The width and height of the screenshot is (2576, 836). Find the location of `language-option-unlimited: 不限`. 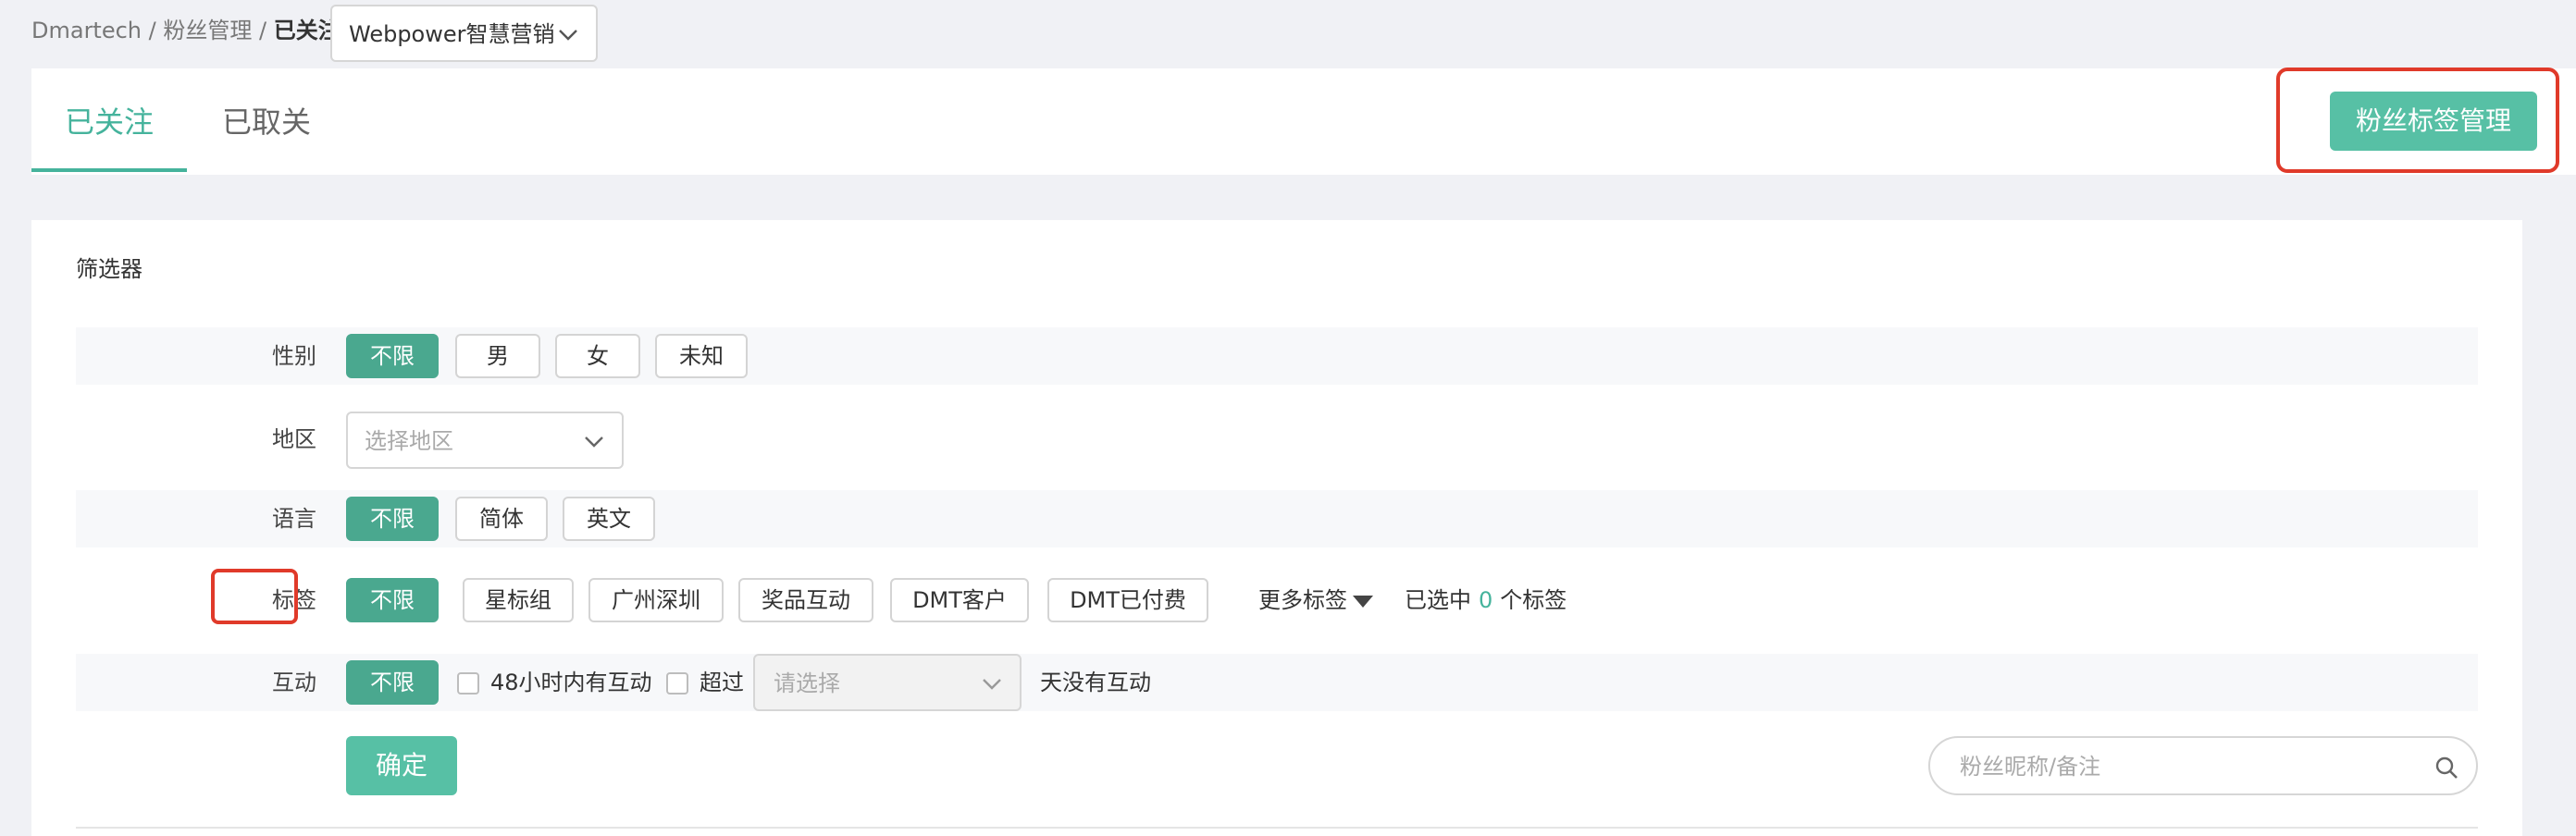

language-option-unlimited: 不限 is located at coordinates (393, 519).